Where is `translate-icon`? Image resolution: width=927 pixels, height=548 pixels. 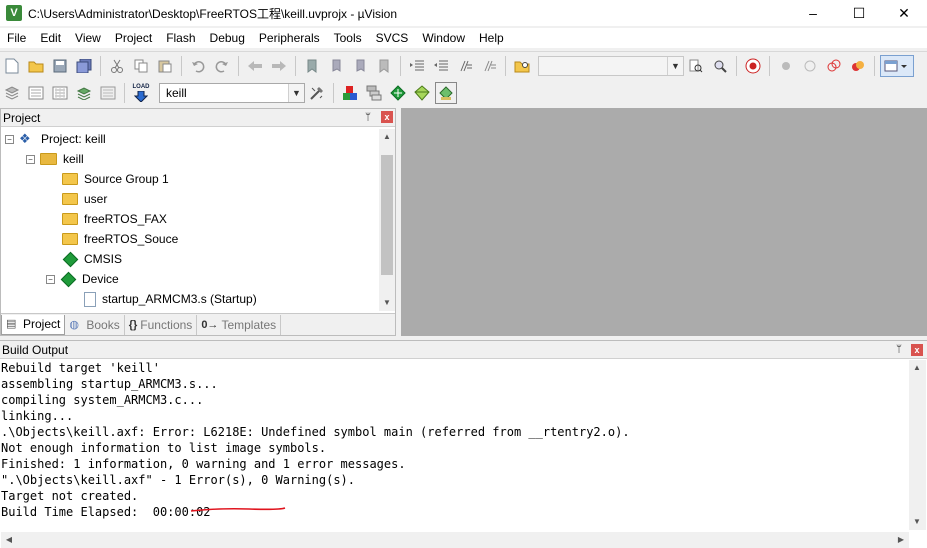
translate-icon is located at coordinates (12, 93).